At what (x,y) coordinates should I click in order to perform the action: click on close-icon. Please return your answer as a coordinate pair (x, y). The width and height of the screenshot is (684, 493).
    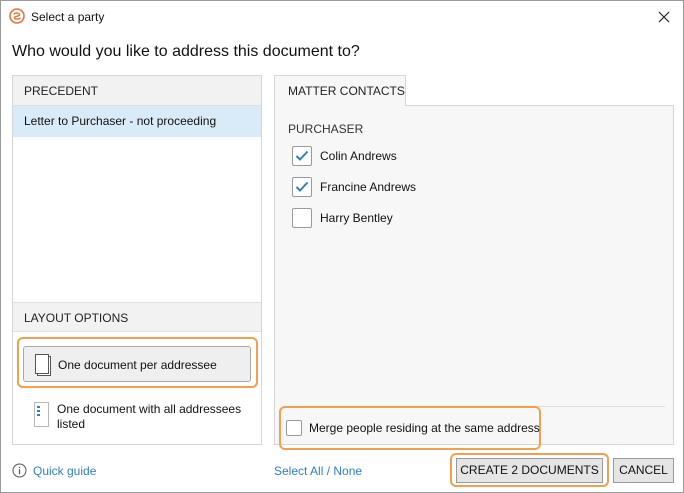
    Looking at the image, I should click on (664, 17).